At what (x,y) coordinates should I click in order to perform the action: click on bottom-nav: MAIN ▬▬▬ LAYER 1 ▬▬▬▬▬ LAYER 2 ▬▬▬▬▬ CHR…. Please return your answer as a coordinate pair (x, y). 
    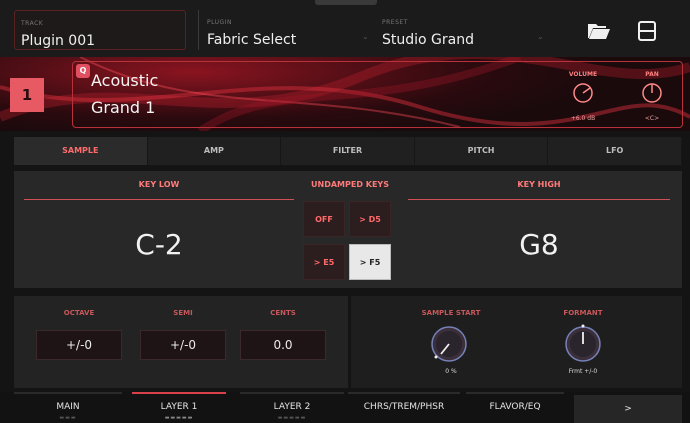
    Looking at the image, I should click on (345, 407).